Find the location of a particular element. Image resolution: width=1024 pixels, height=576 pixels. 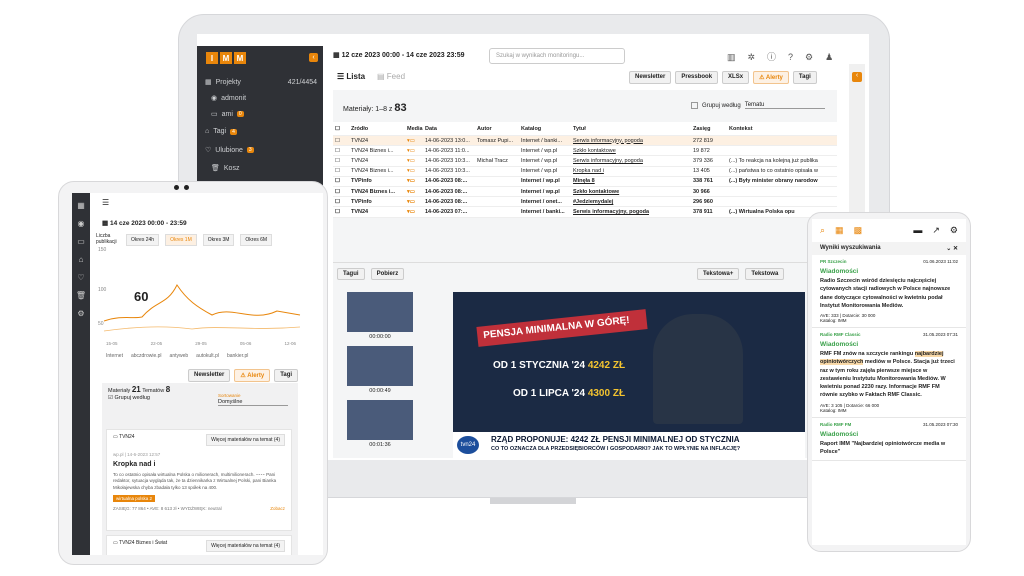

date-range: ▦ 12 cze 2023 00:00 - 14 cze 2023 23:59 is located at coordinates (399, 55).